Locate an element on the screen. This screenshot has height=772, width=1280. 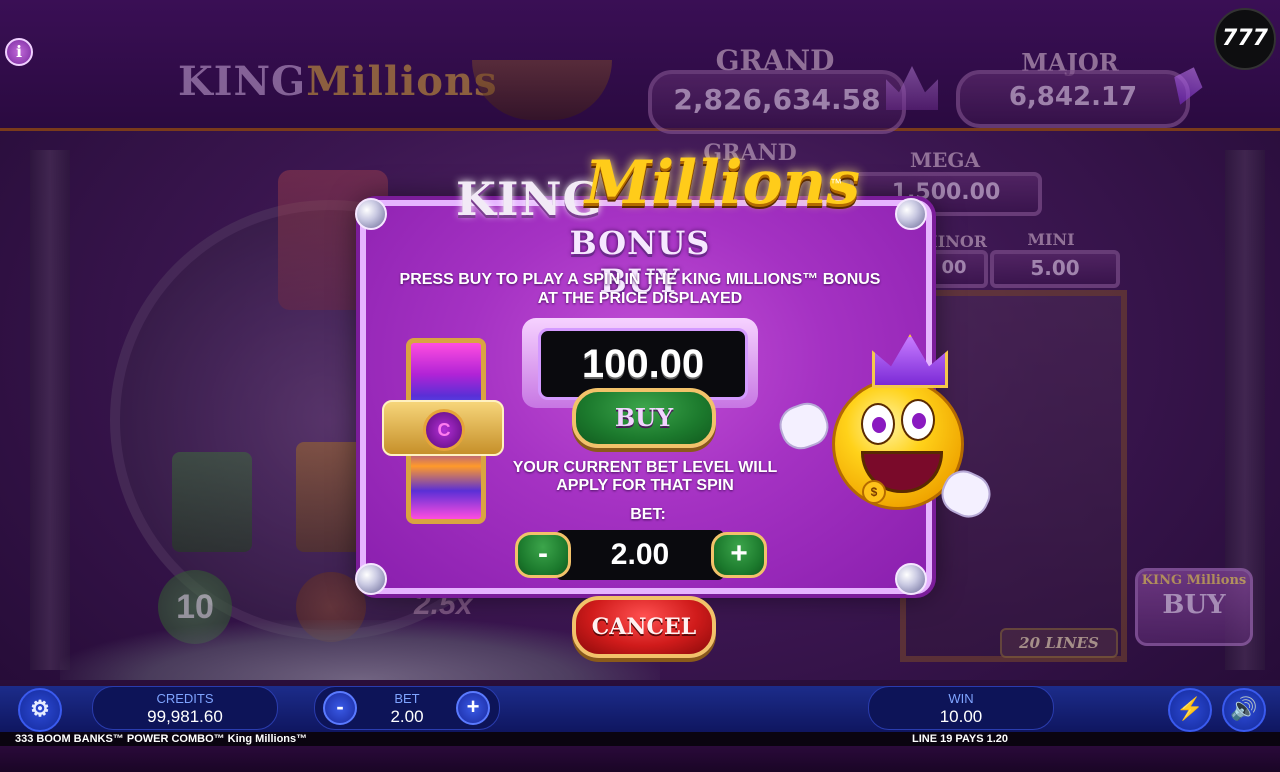
win-label: WIN is located at coordinates (961, 698).